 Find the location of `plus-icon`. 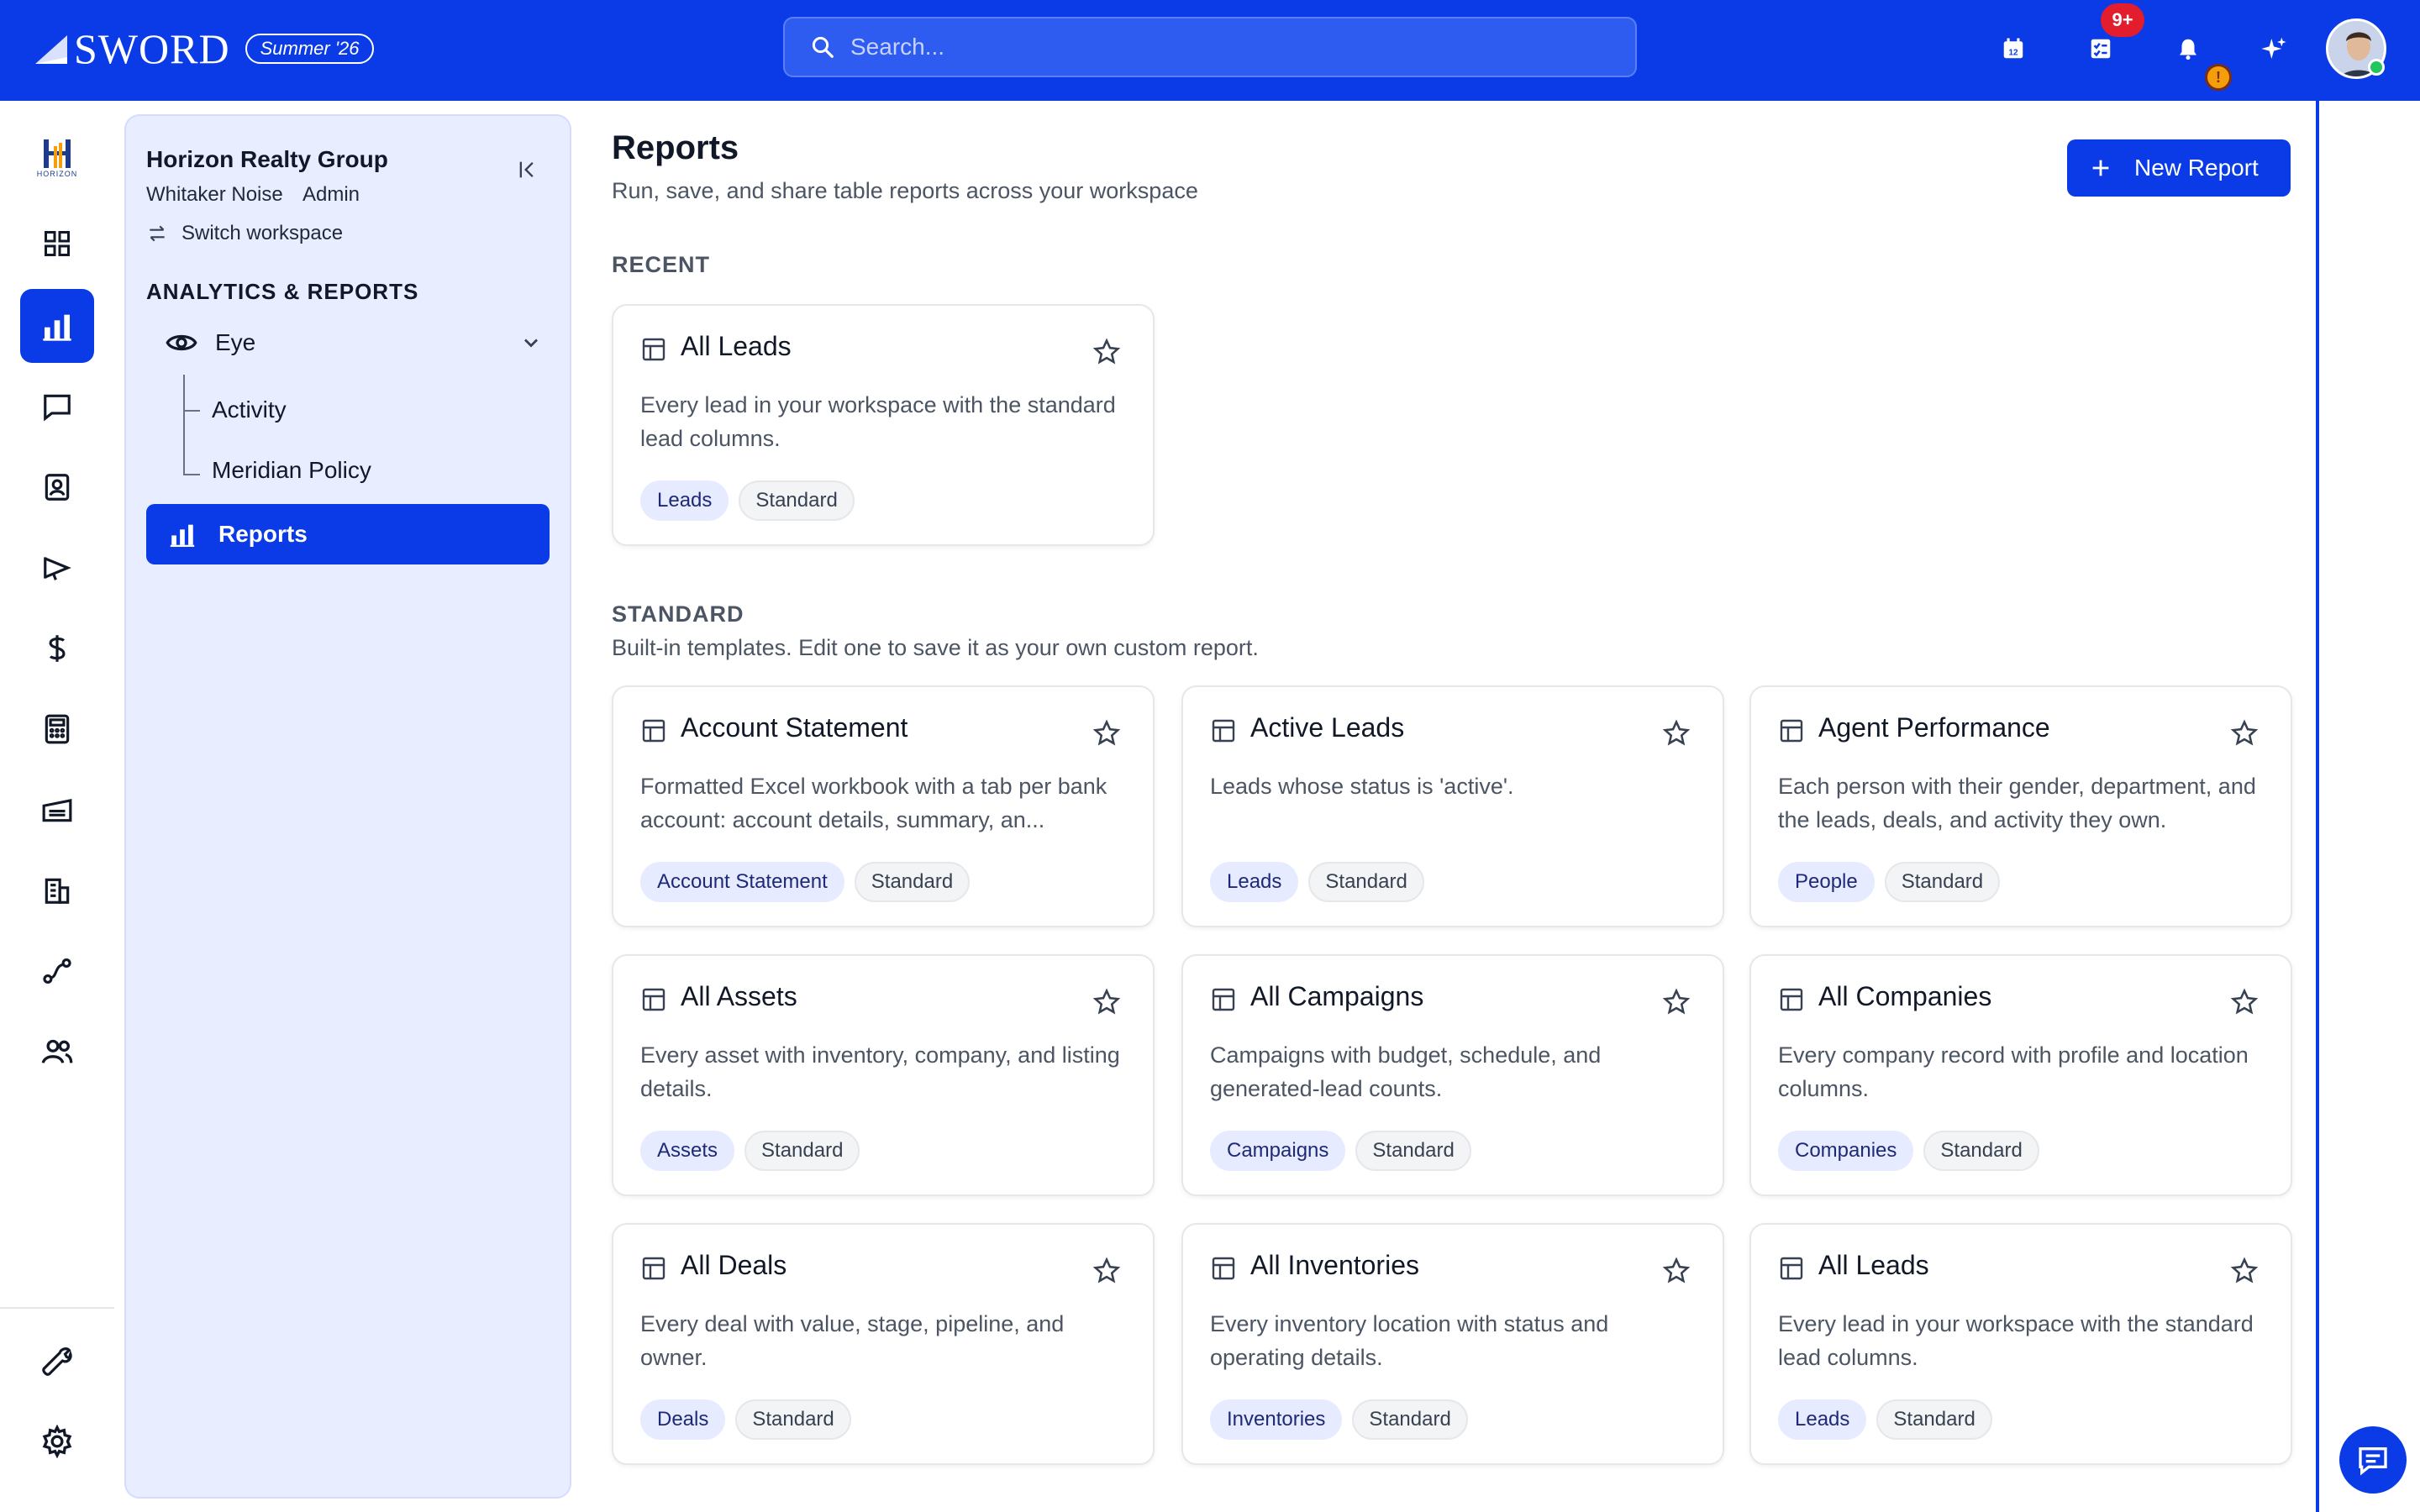

plus-icon is located at coordinates (2100, 168).